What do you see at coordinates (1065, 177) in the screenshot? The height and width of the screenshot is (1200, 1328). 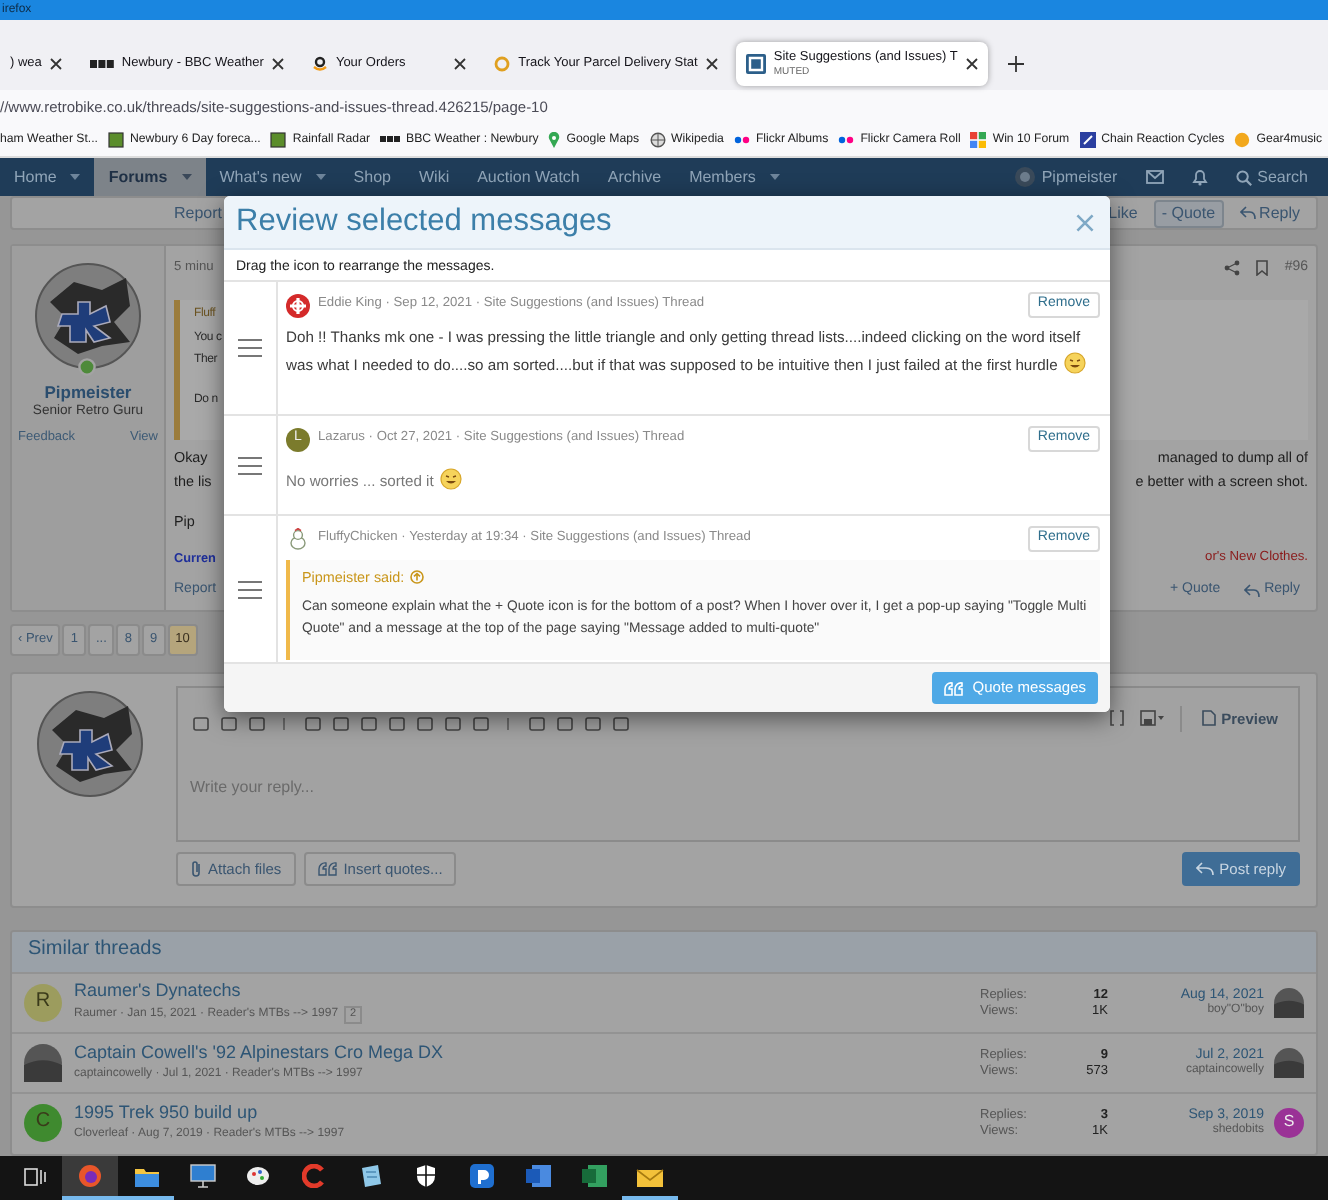 I see `user-menu: Pipmeister` at bounding box center [1065, 177].